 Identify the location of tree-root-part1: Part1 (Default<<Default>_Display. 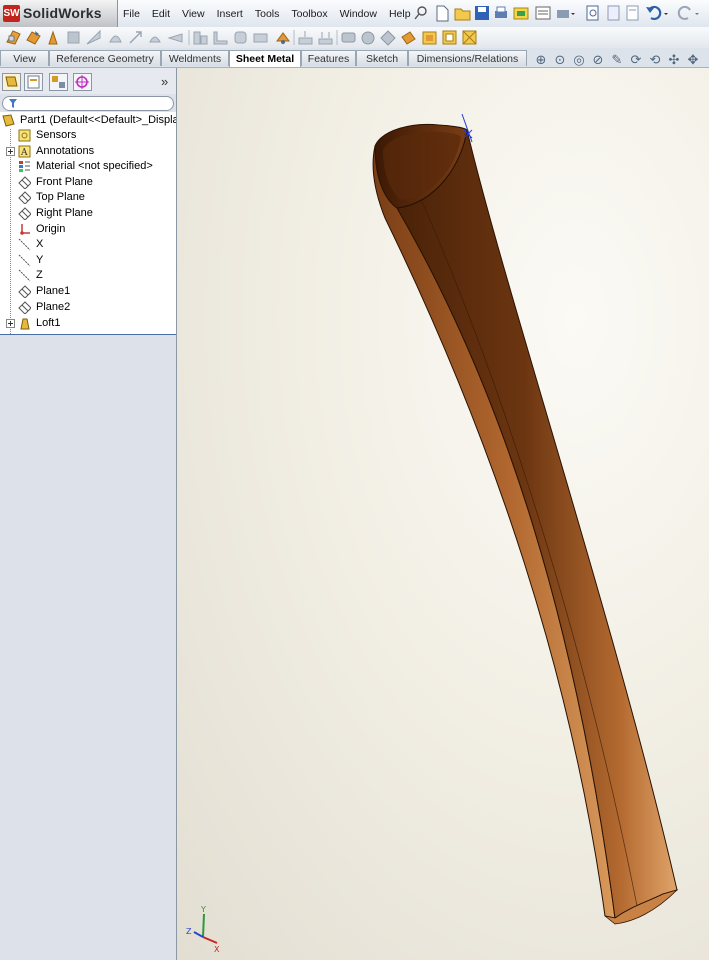
(89, 120).